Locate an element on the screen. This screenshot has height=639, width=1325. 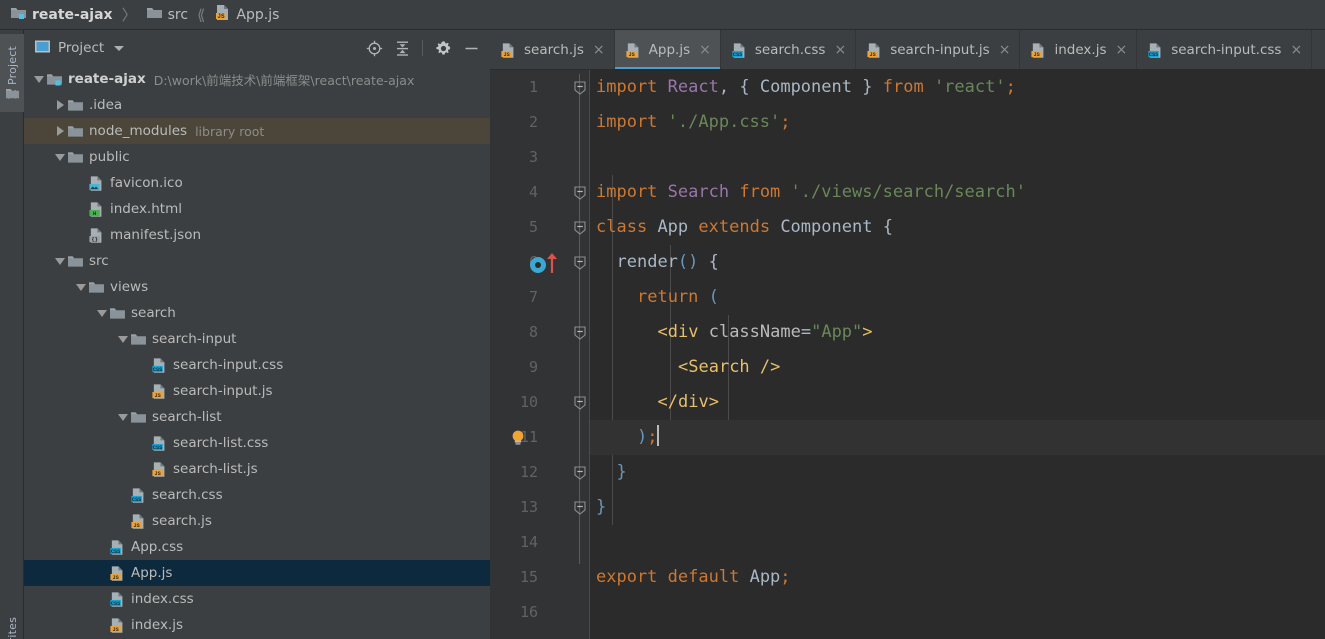
tree-node-index-js: JS index.js is located at coordinates (257, 625).